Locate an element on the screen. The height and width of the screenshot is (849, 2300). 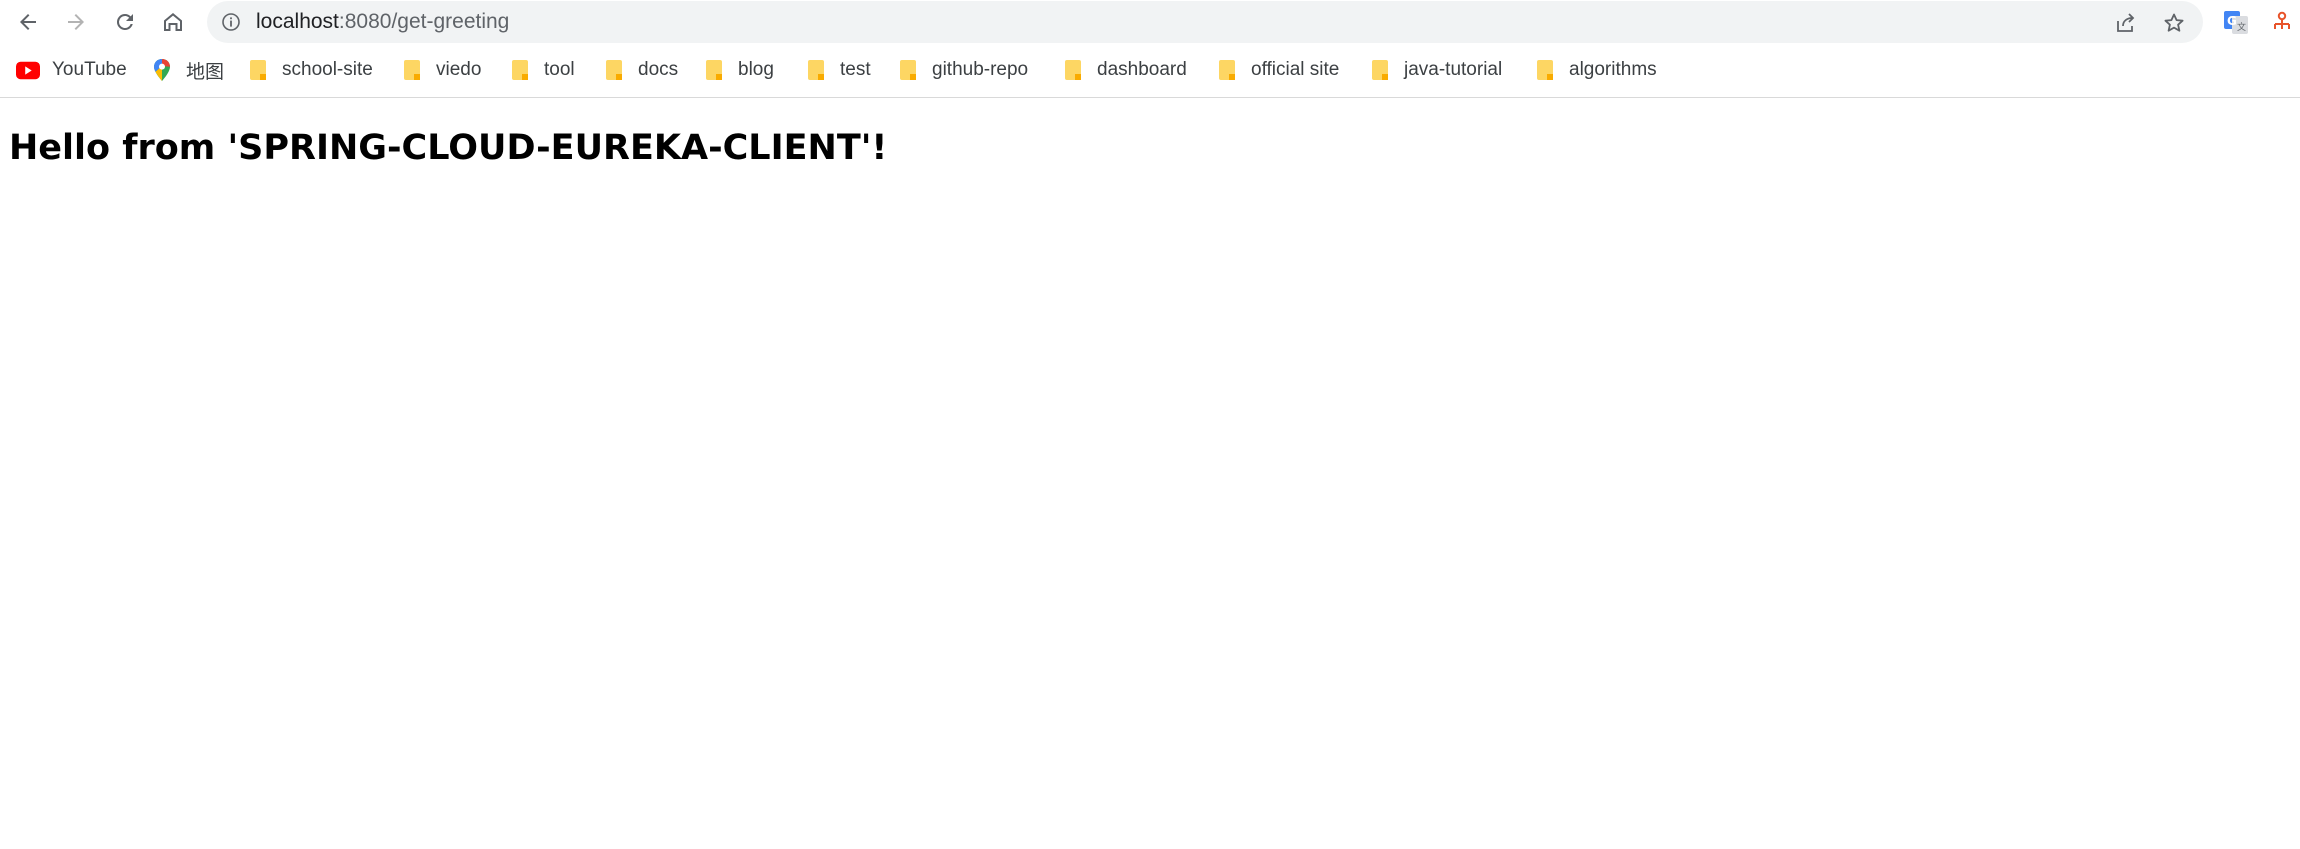
bookmark-folder-docs: docs is located at coordinates (640, 70).